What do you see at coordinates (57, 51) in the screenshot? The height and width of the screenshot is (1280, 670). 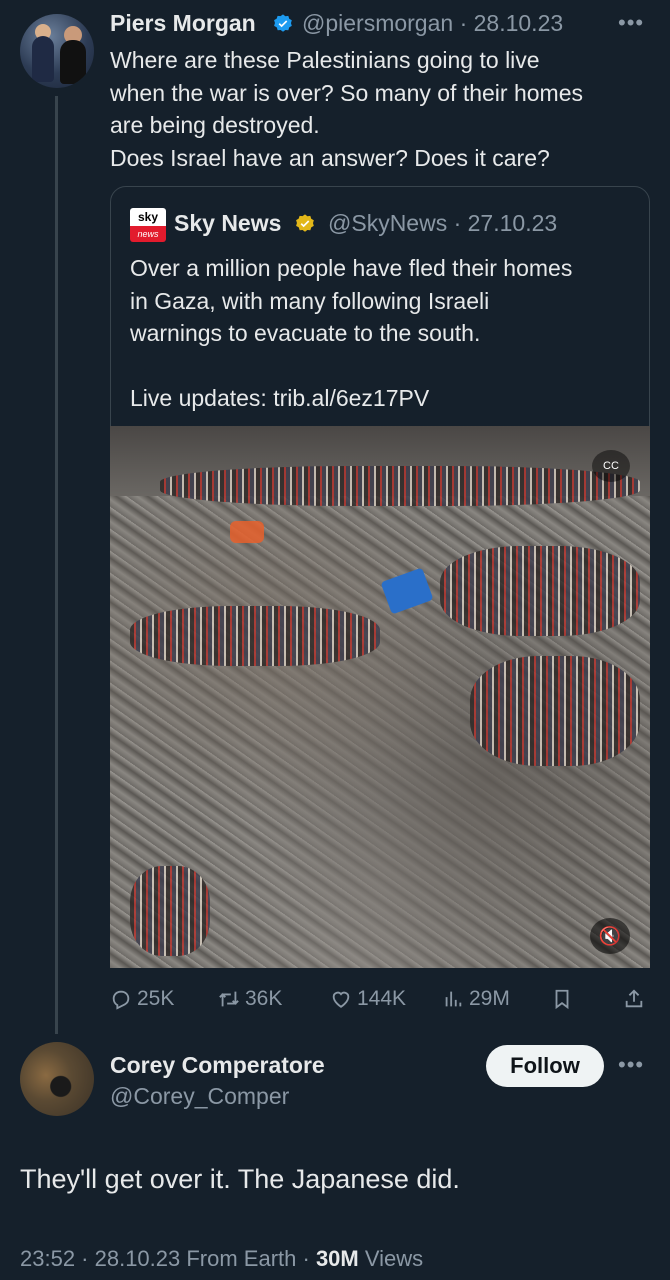 I see `avatar-piers-morgan` at bounding box center [57, 51].